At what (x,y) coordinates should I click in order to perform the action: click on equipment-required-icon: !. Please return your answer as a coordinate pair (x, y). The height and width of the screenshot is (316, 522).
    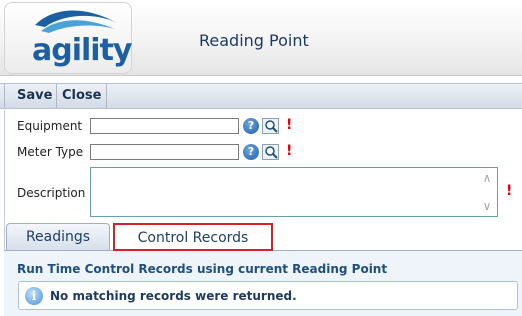
    Looking at the image, I should click on (289, 125).